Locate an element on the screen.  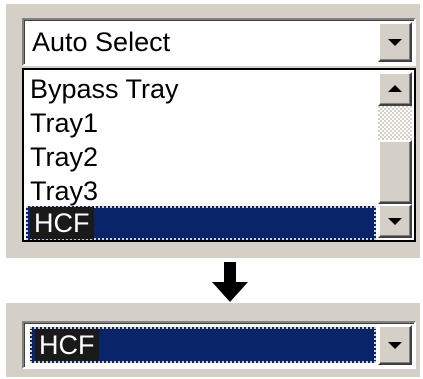
arrow-down-icon is located at coordinates (230, 282).